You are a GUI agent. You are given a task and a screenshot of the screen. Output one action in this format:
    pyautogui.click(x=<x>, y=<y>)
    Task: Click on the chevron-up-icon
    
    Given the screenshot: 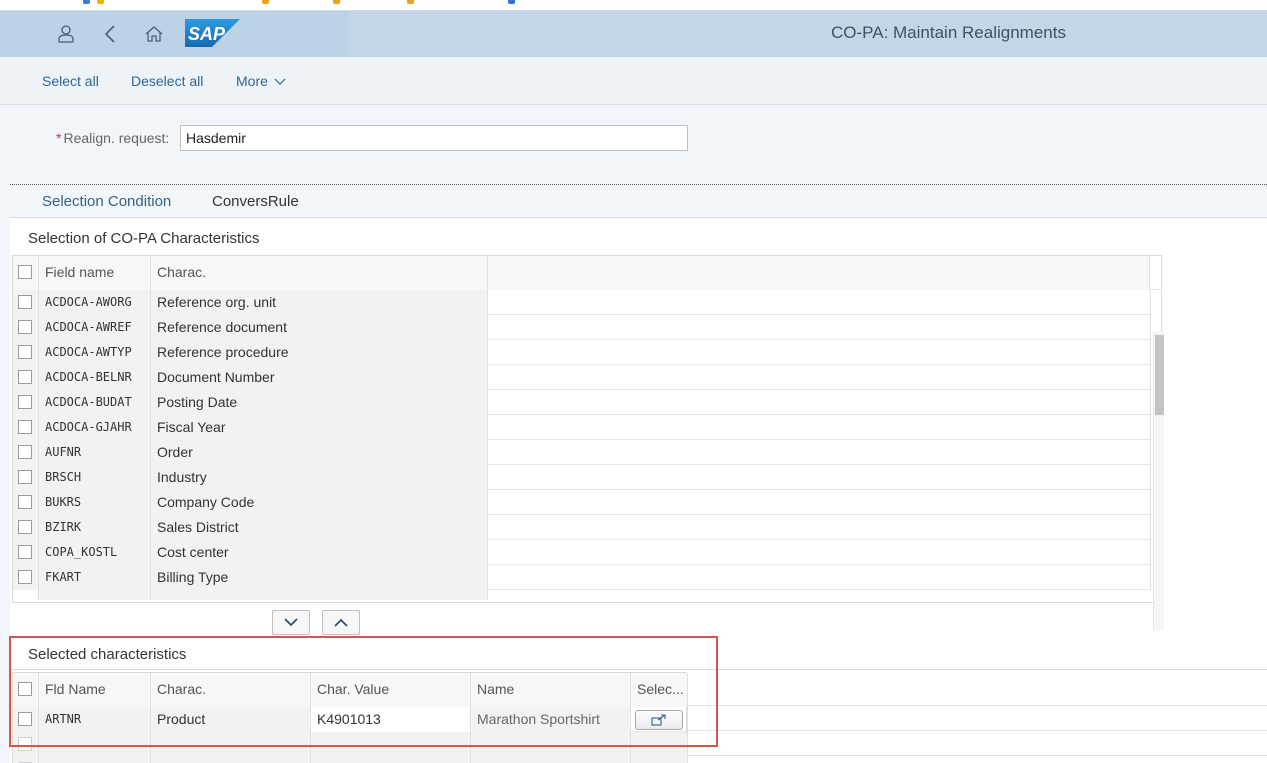 What is the action you would take?
    pyautogui.click(x=341, y=622)
    